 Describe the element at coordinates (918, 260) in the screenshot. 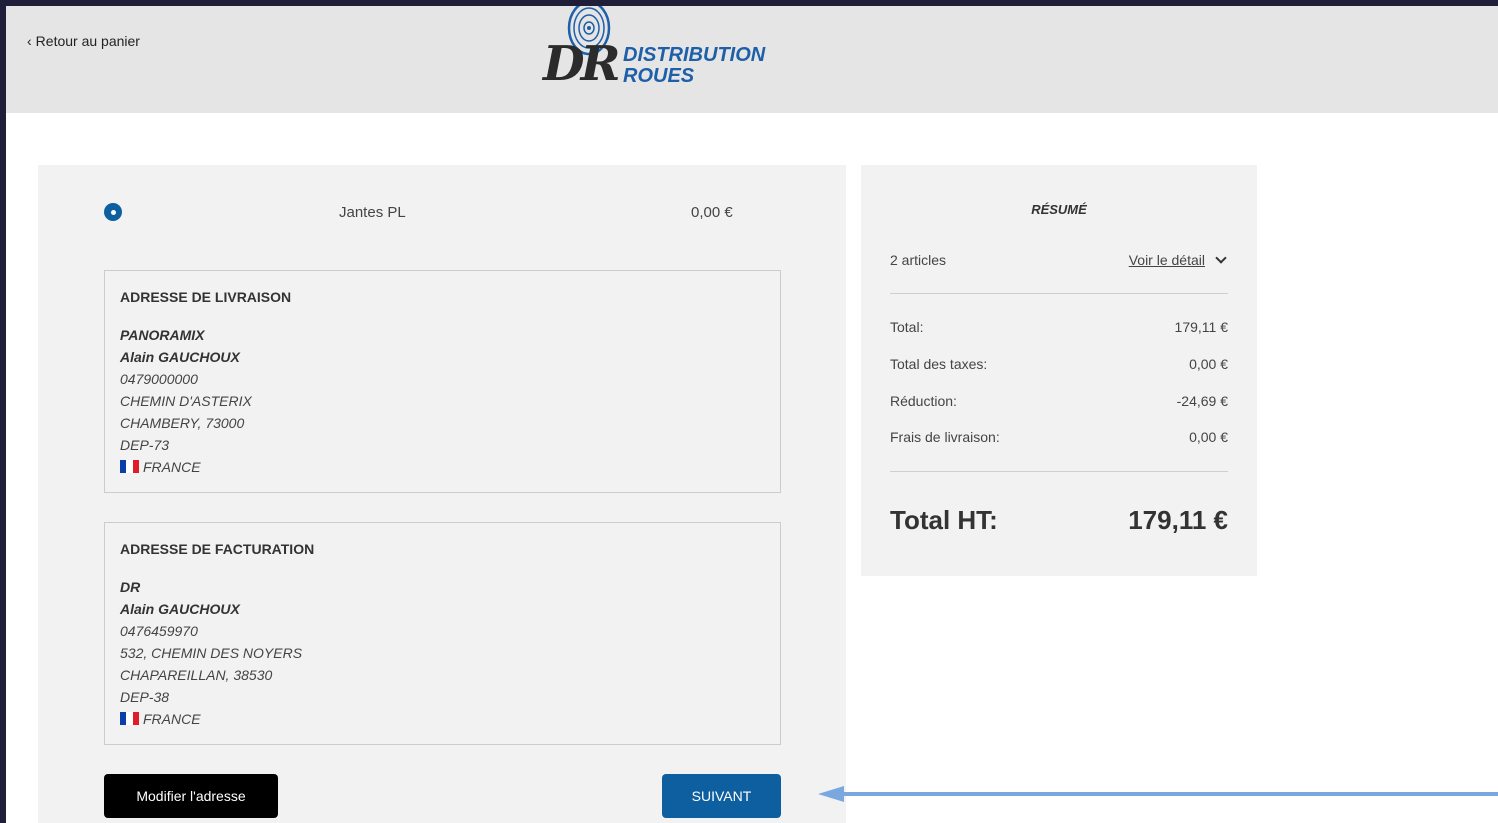

I see `article-count: 2 articles` at that location.